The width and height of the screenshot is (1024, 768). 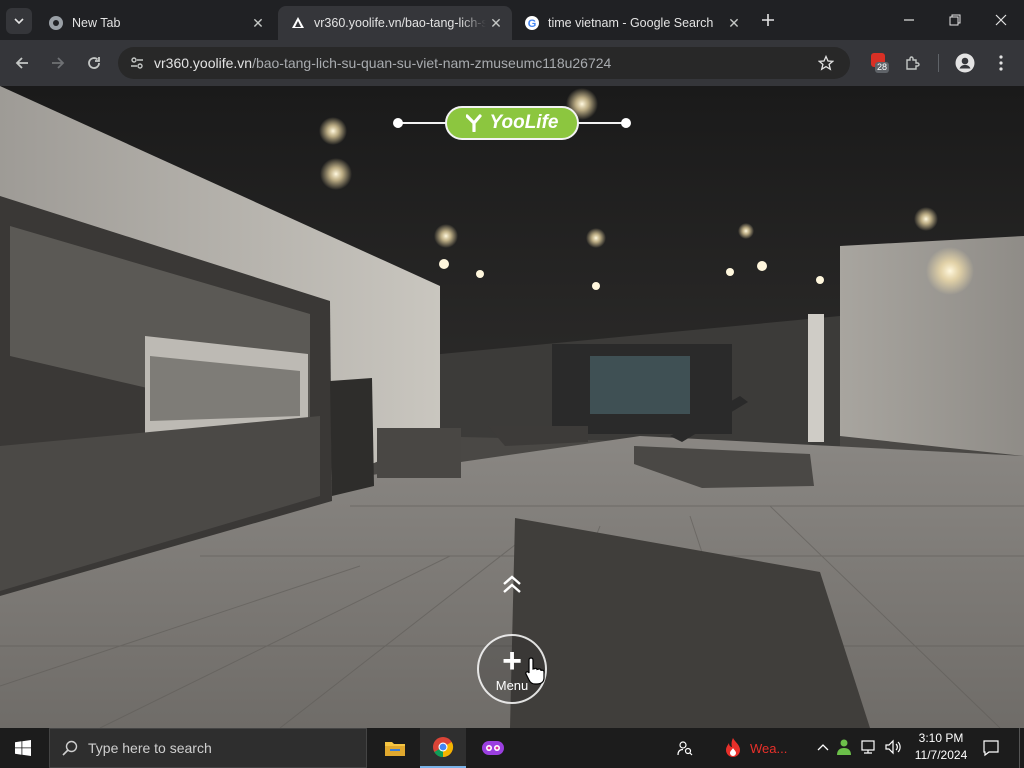 I want to click on folder-icon, so click(x=395, y=749).